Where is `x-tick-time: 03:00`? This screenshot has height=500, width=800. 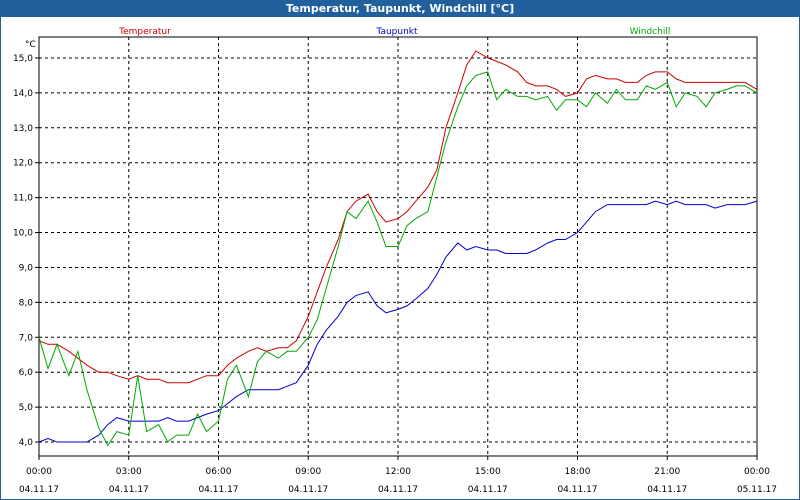
x-tick-time: 03:00 is located at coordinates (129, 472).